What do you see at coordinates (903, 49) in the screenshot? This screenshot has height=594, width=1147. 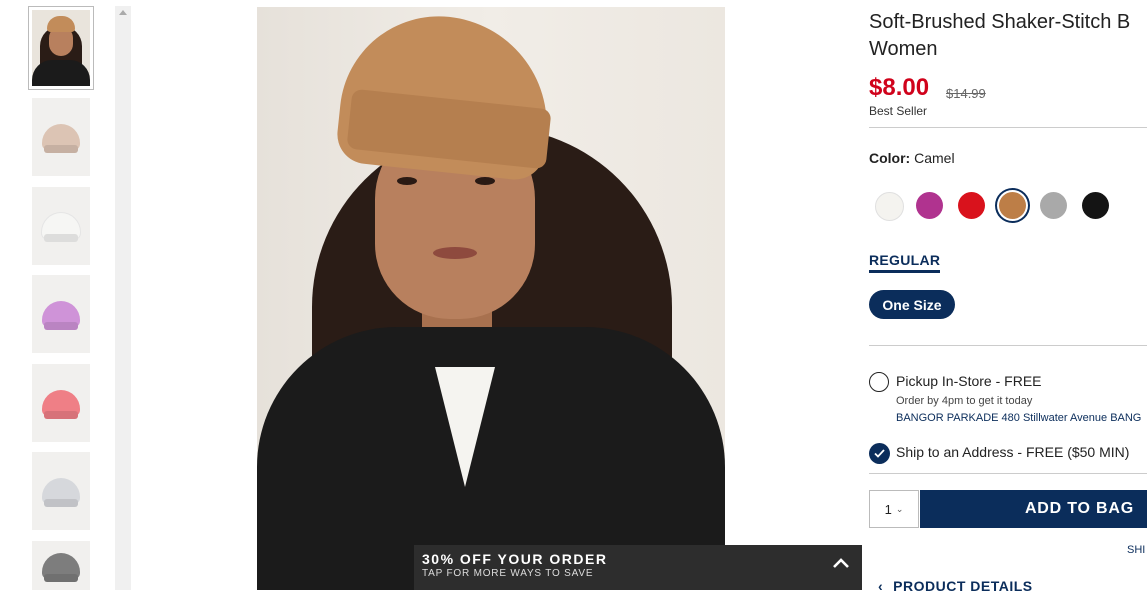 I see `product-title-line2: Women` at bounding box center [903, 49].